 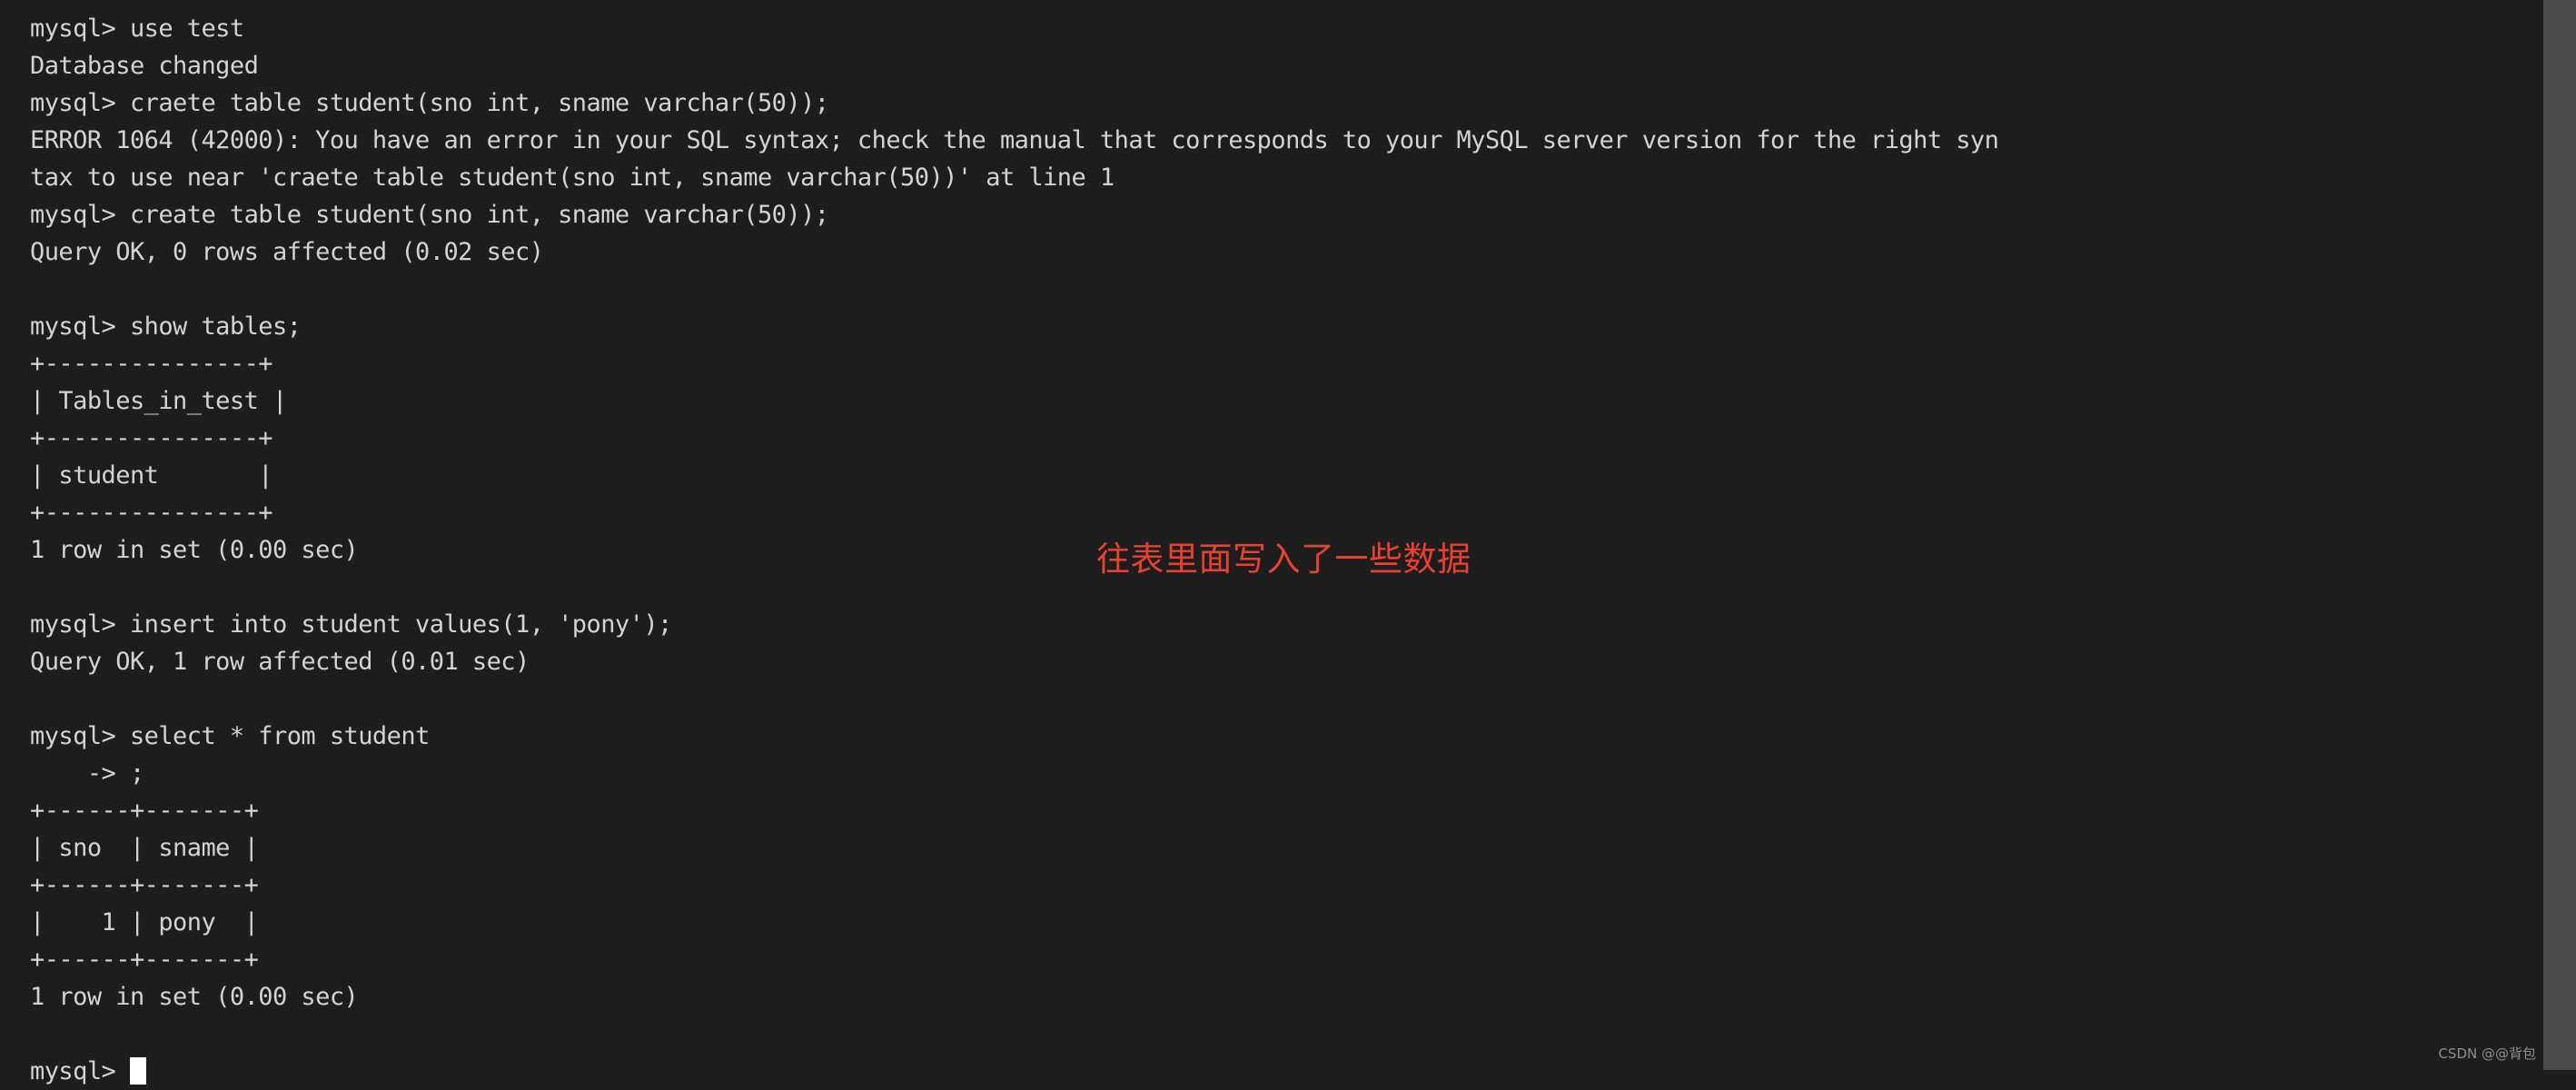 I want to click on watermark-label: CSDN @@背包, so click(x=2487, y=1054).